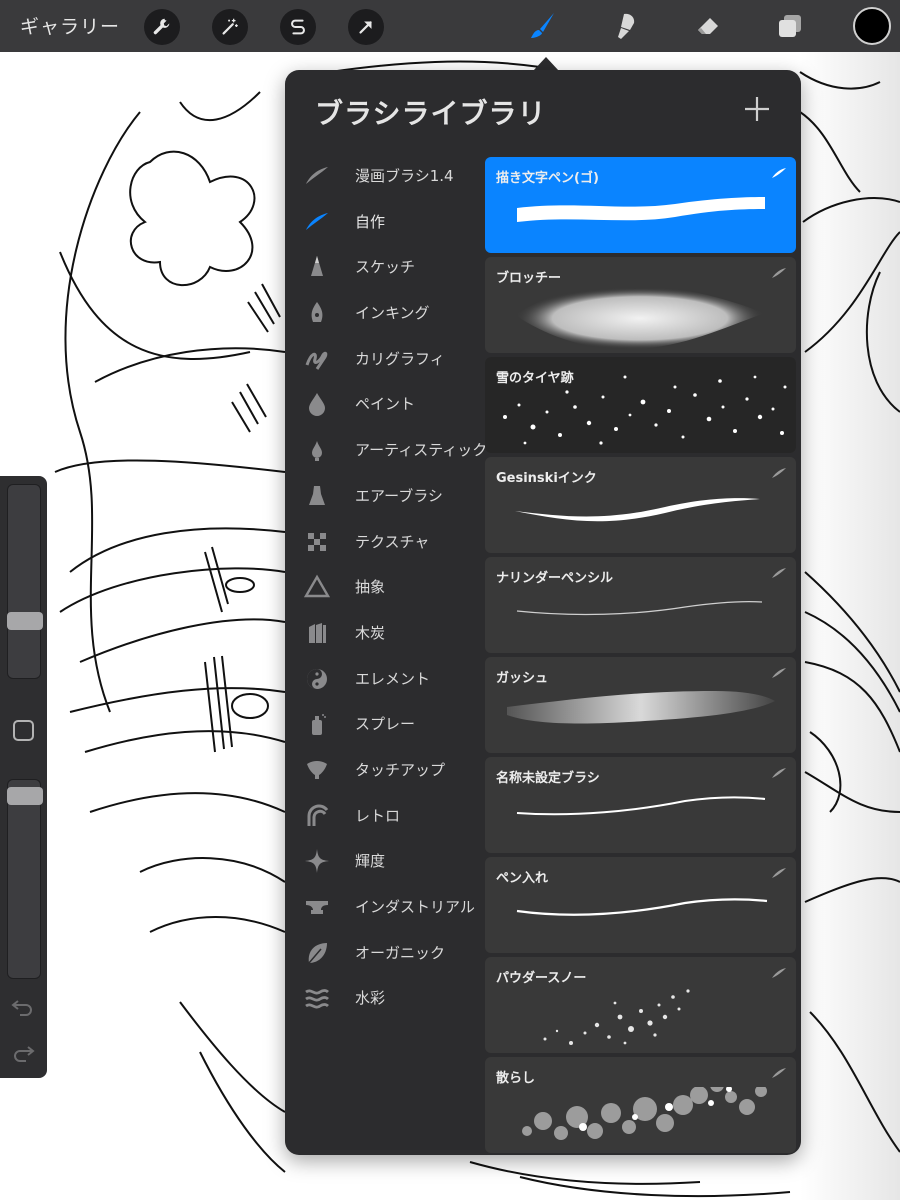  Describe the element at coordinates (640, 720) in the screenshot. I see `brush-preview-gouache` at that location.